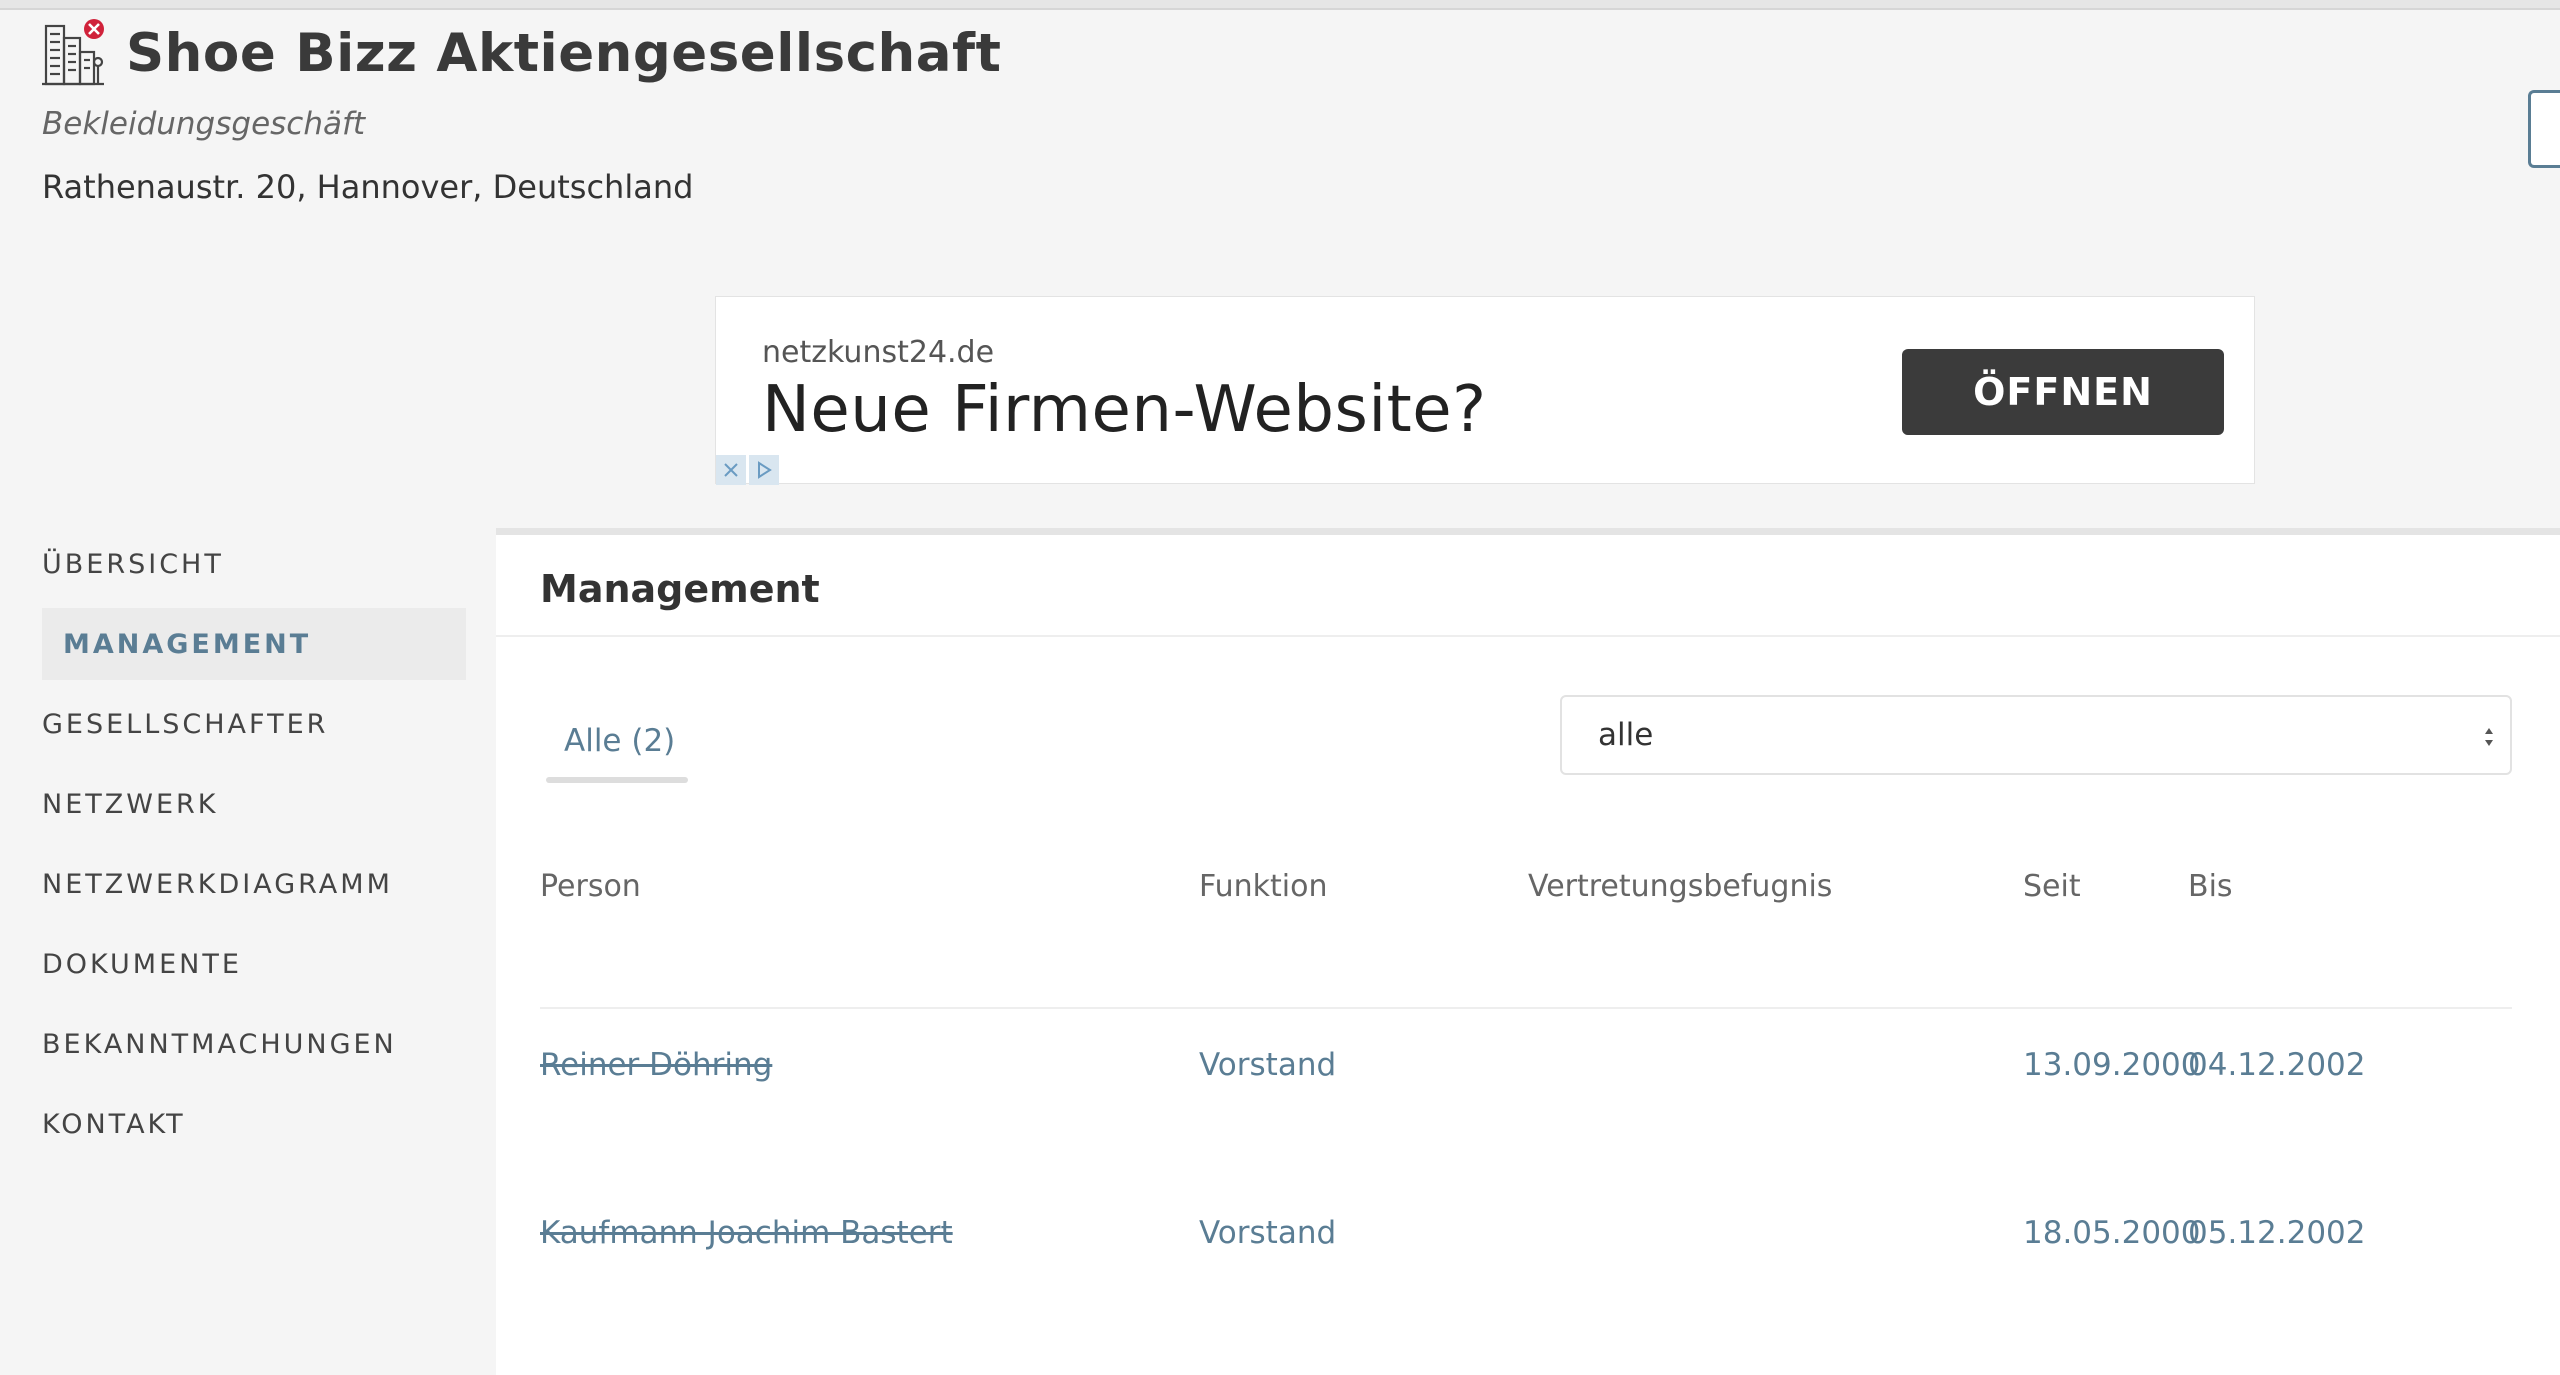 The width and height of the screenshot is (2560, 1375). I want to click on since-cell: 13.09.2000, so click(2112, 1065).